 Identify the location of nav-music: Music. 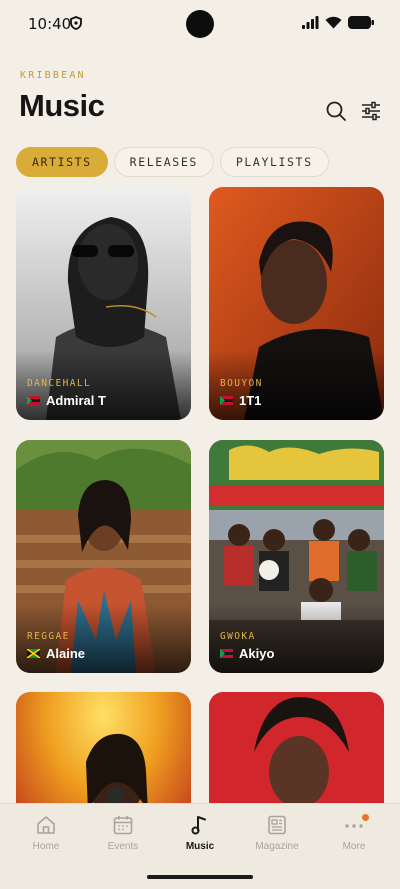
(200, 839).